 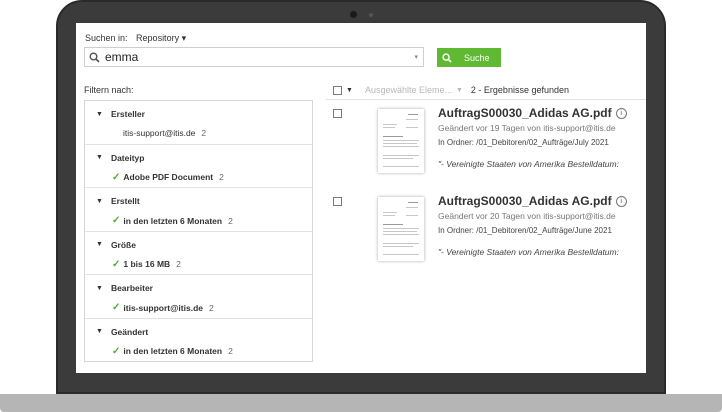 I want to click on search-scope-row: Suchen in: Repository ▾, so click(x=135, y=38).